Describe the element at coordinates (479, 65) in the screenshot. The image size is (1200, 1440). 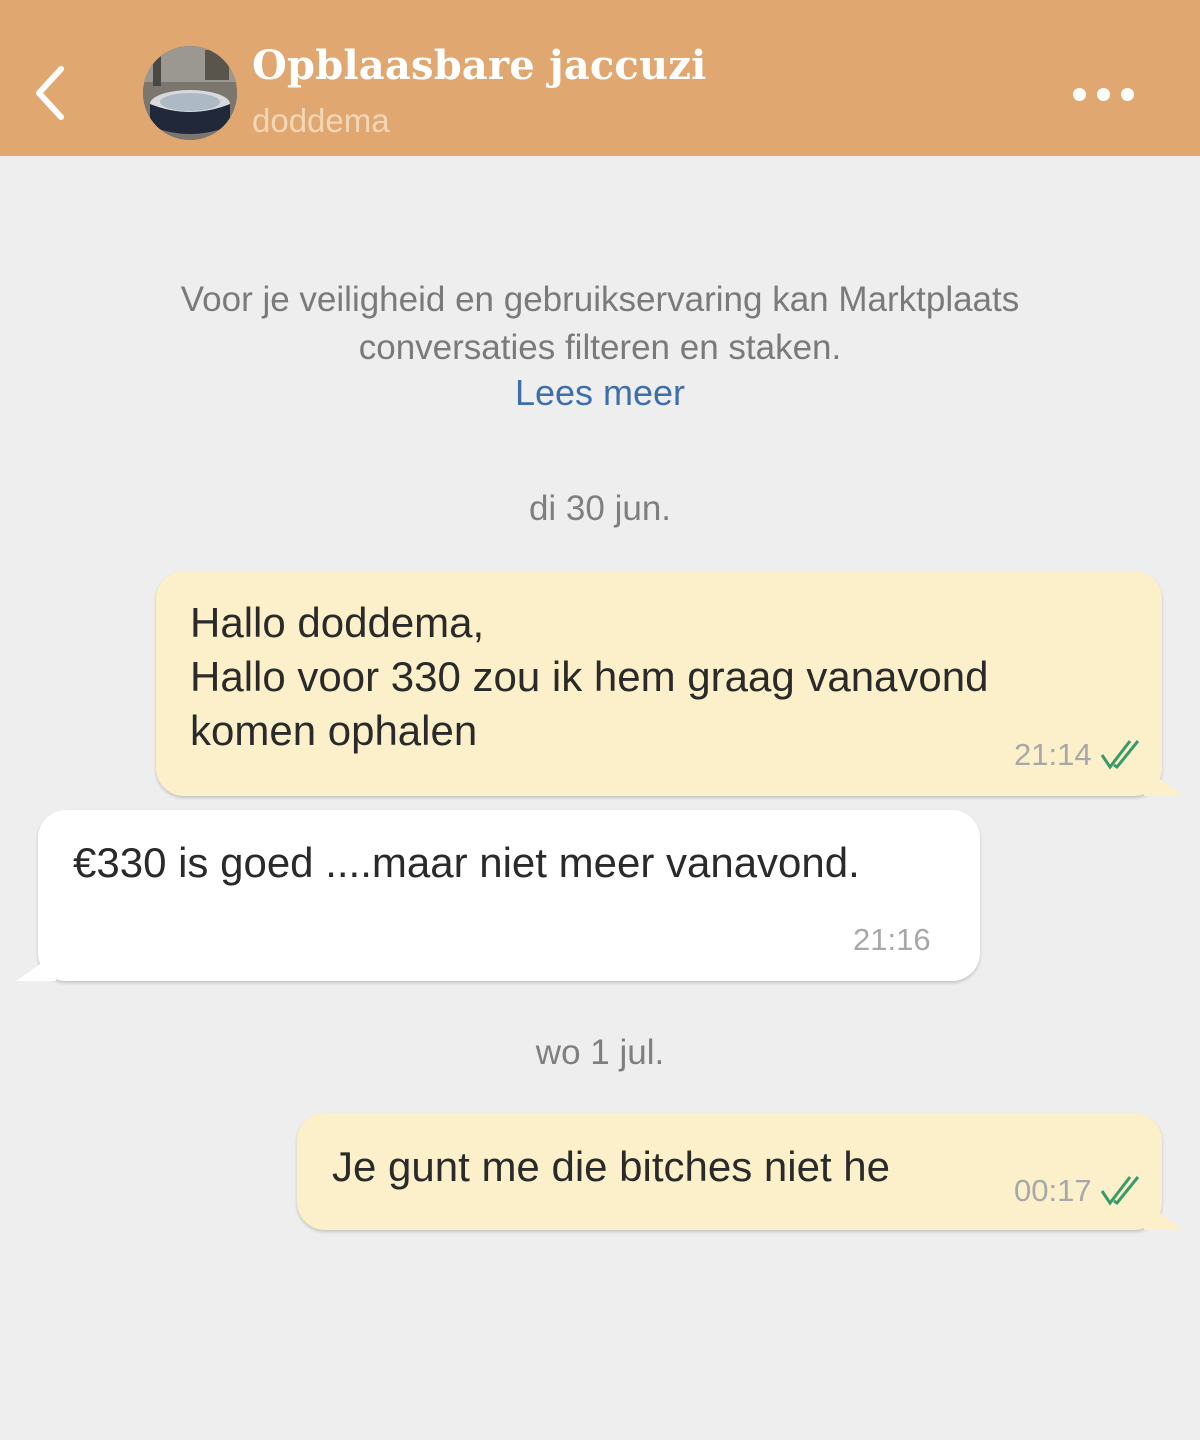
I see `listing-title: Opblaasbare jaccuzi` at that location.